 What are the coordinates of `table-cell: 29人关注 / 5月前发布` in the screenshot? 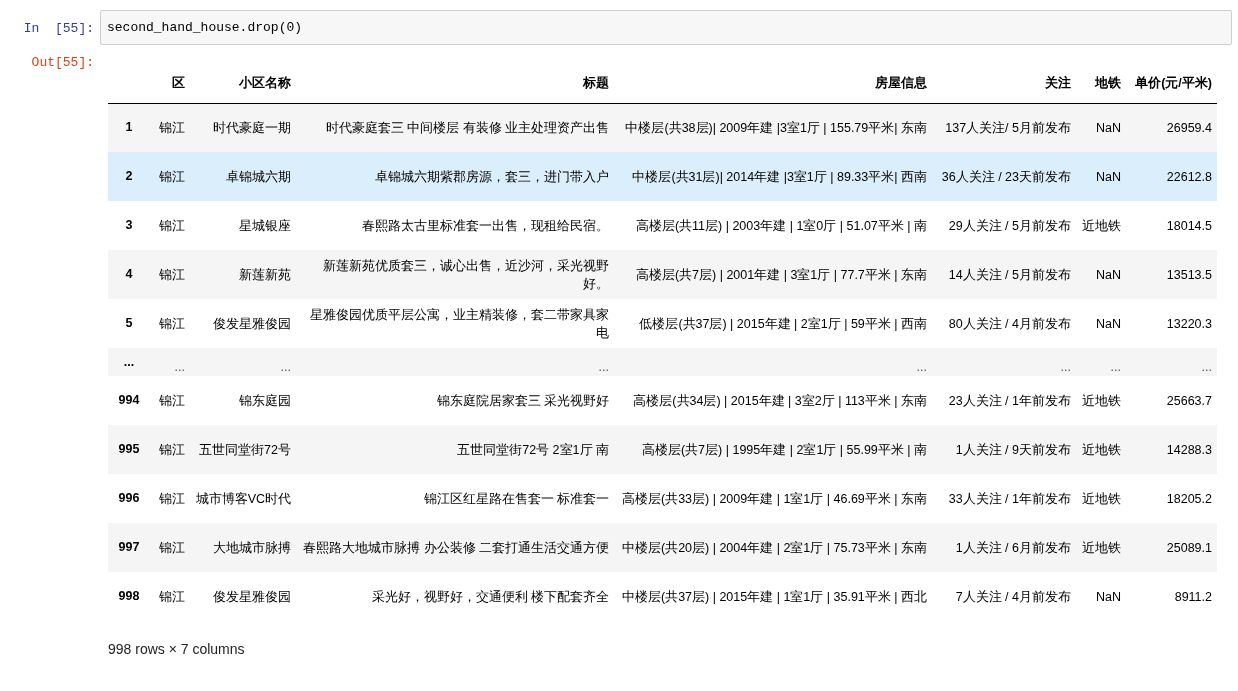 It's located at (1009, 225).